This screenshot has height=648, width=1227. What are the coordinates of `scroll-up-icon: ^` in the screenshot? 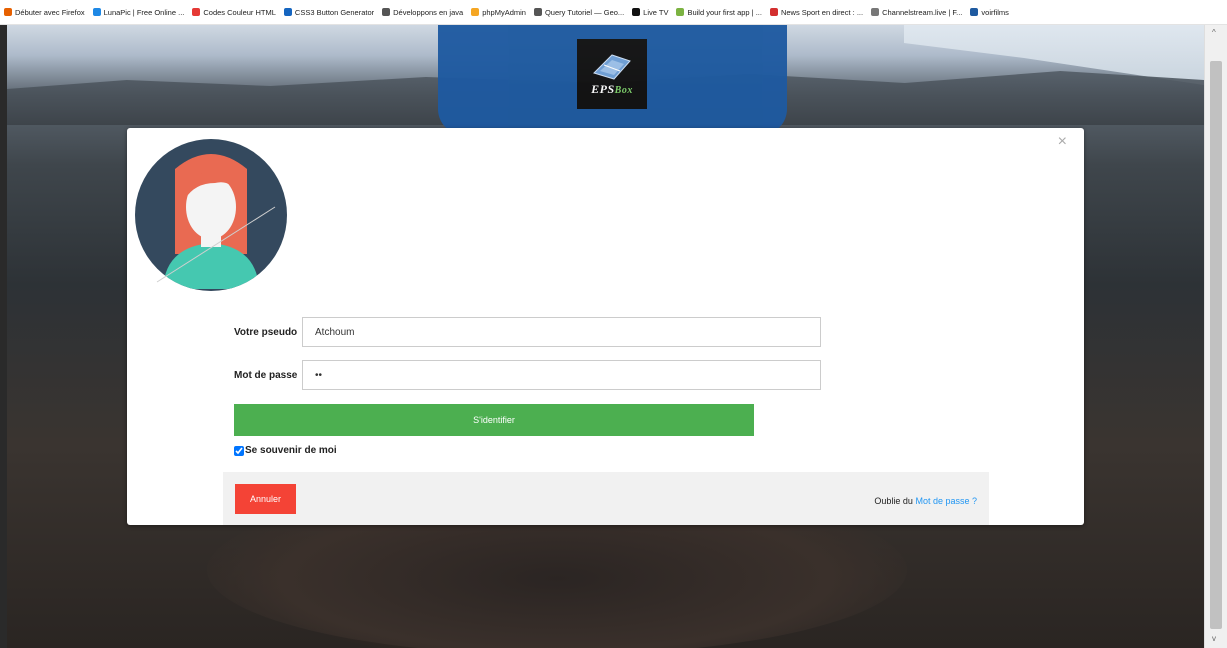 It's located at (1214, 33).